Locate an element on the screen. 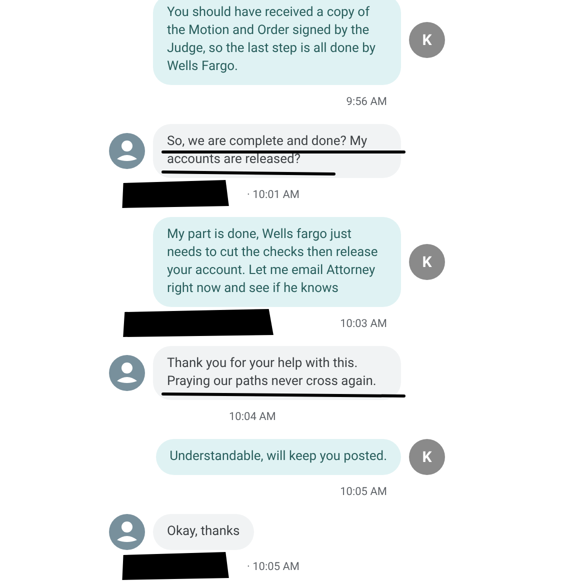  message-time: 10:03 AM is located at coordinates (363, 323).